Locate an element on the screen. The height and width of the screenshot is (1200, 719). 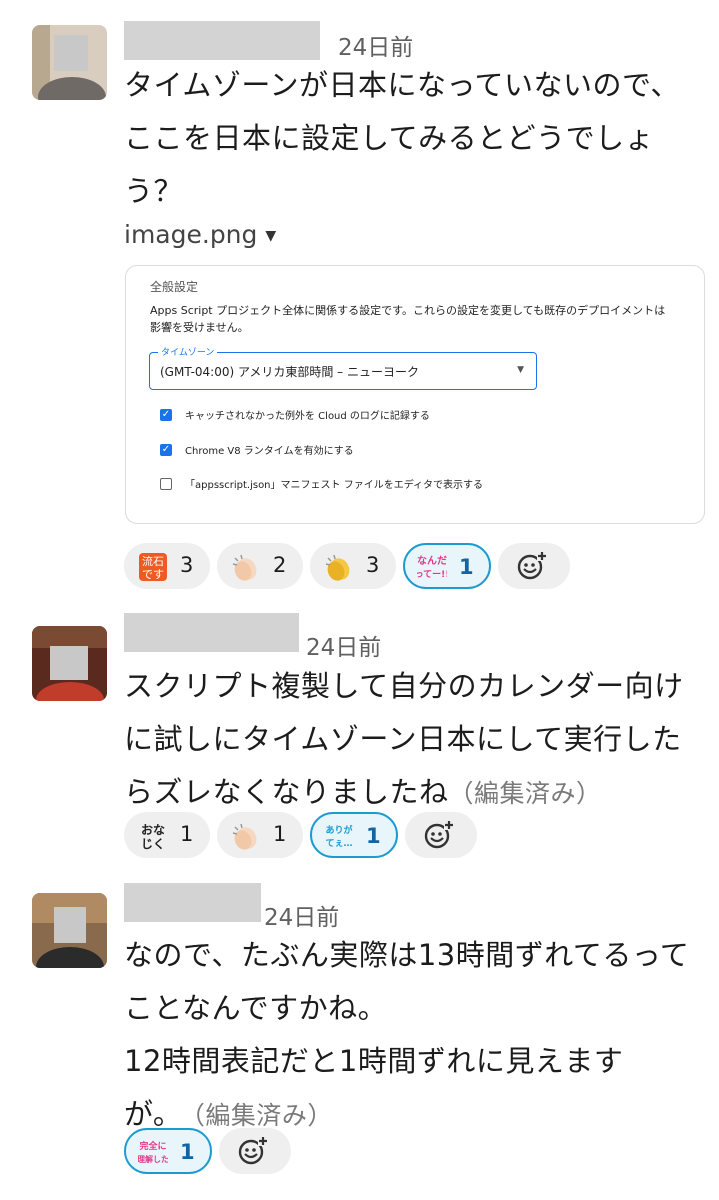
message-line: が。 （編集済み） is located at coordinates (228, 1114).